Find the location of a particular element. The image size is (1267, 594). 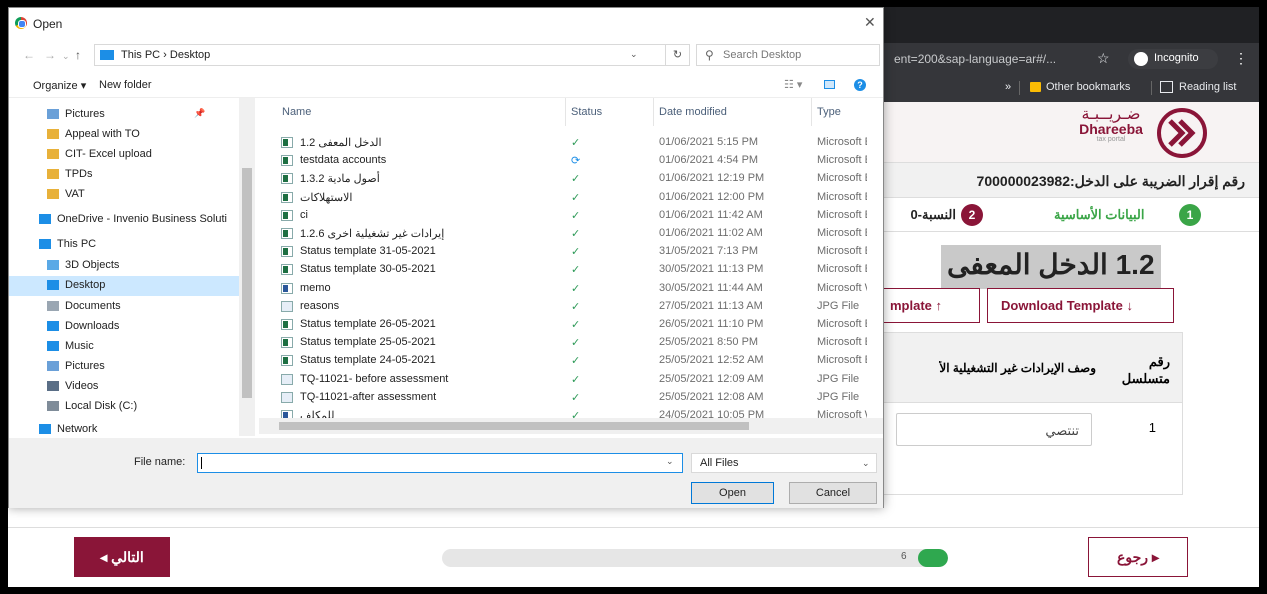

cancel-button: Cancel is located at coordinates (833, 493).